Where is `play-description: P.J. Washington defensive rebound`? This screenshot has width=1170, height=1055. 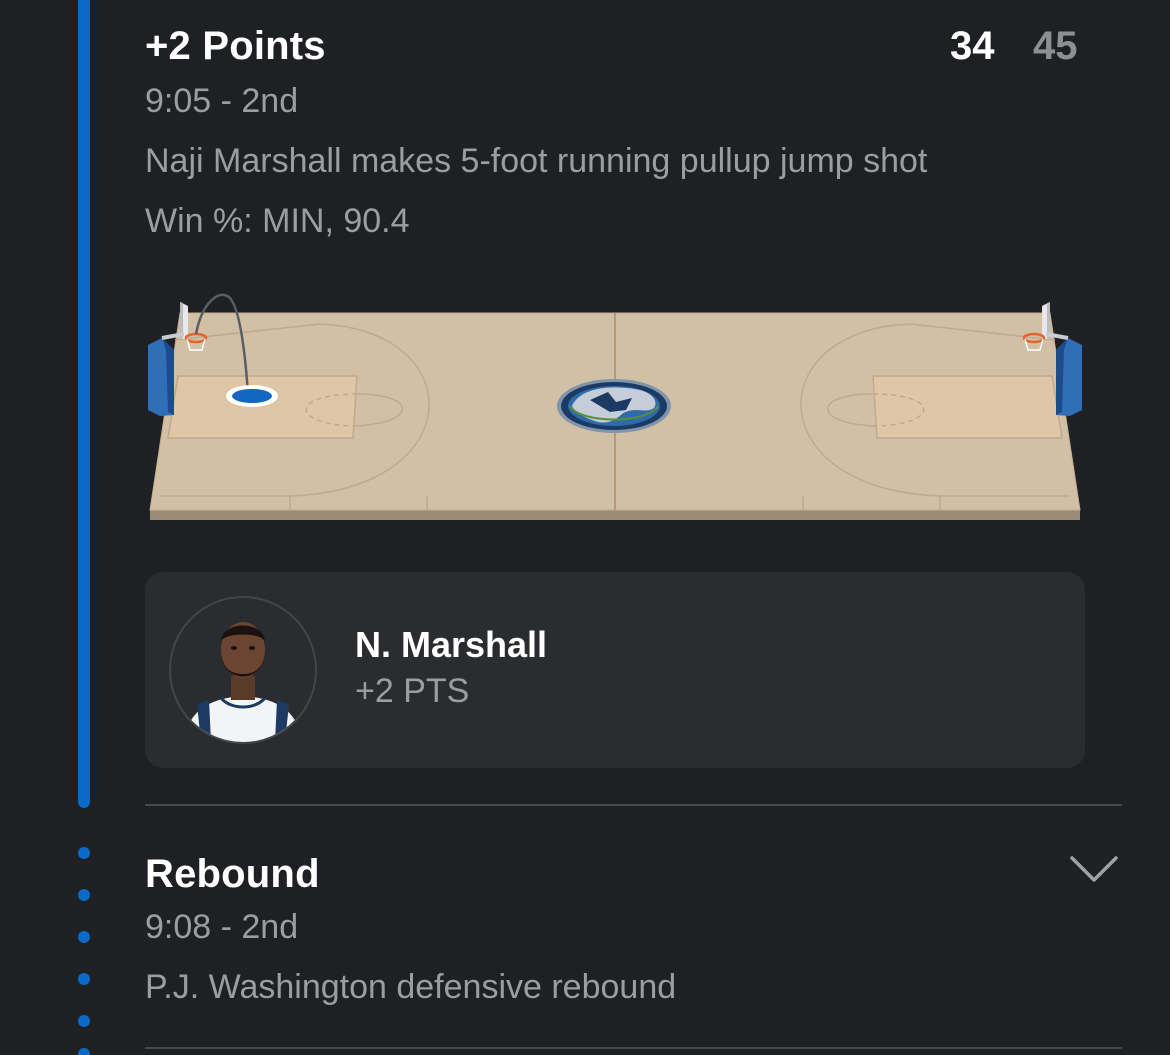
play-description: P.J. Washington defensive rebound is located at coordinates (411, 987).